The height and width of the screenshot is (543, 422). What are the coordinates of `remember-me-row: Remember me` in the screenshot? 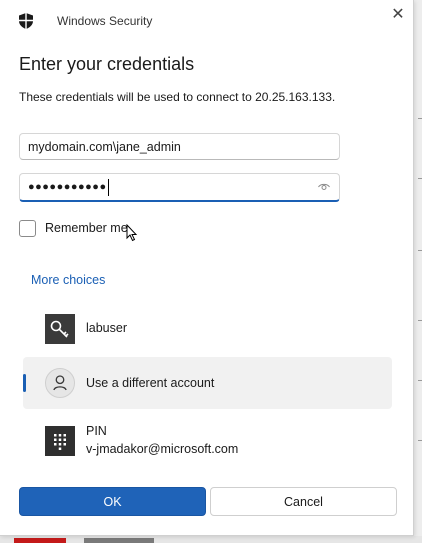 It's located at (73, 228).